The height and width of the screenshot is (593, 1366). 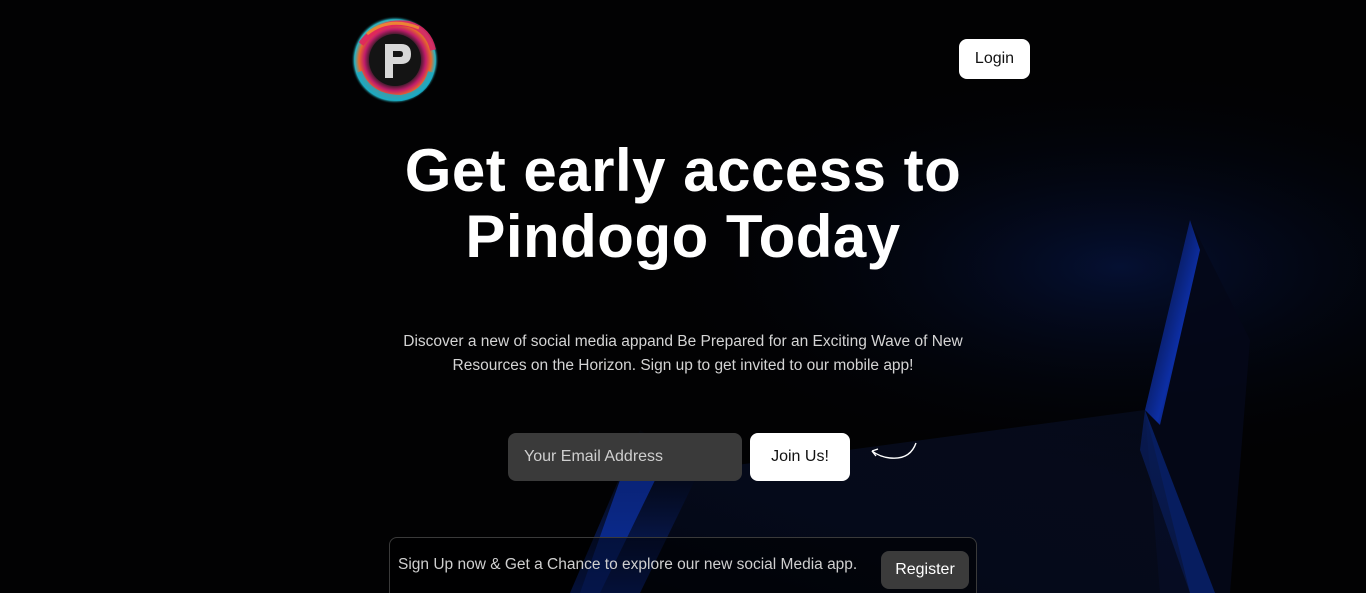 I want to click on email-input, so click(x=625, y=457).